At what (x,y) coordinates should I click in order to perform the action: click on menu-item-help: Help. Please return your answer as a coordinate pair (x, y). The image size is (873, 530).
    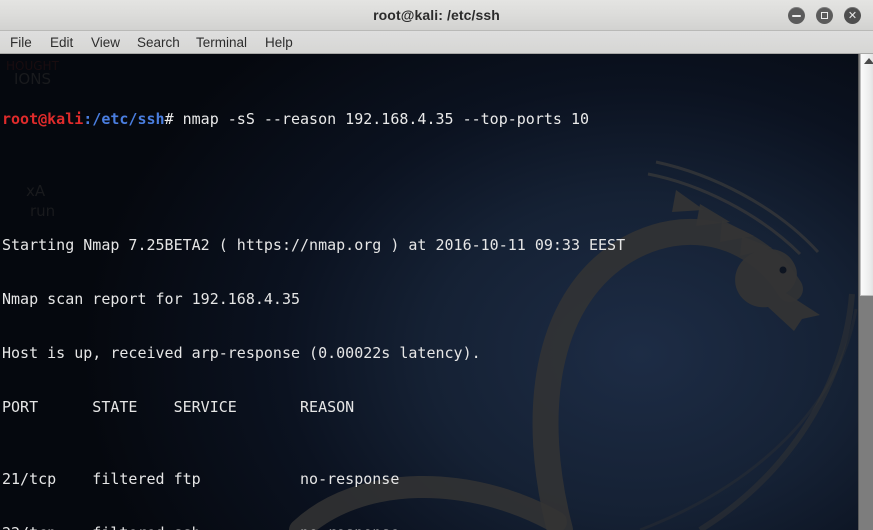
    Looking at the image, I should click on (279, 42).